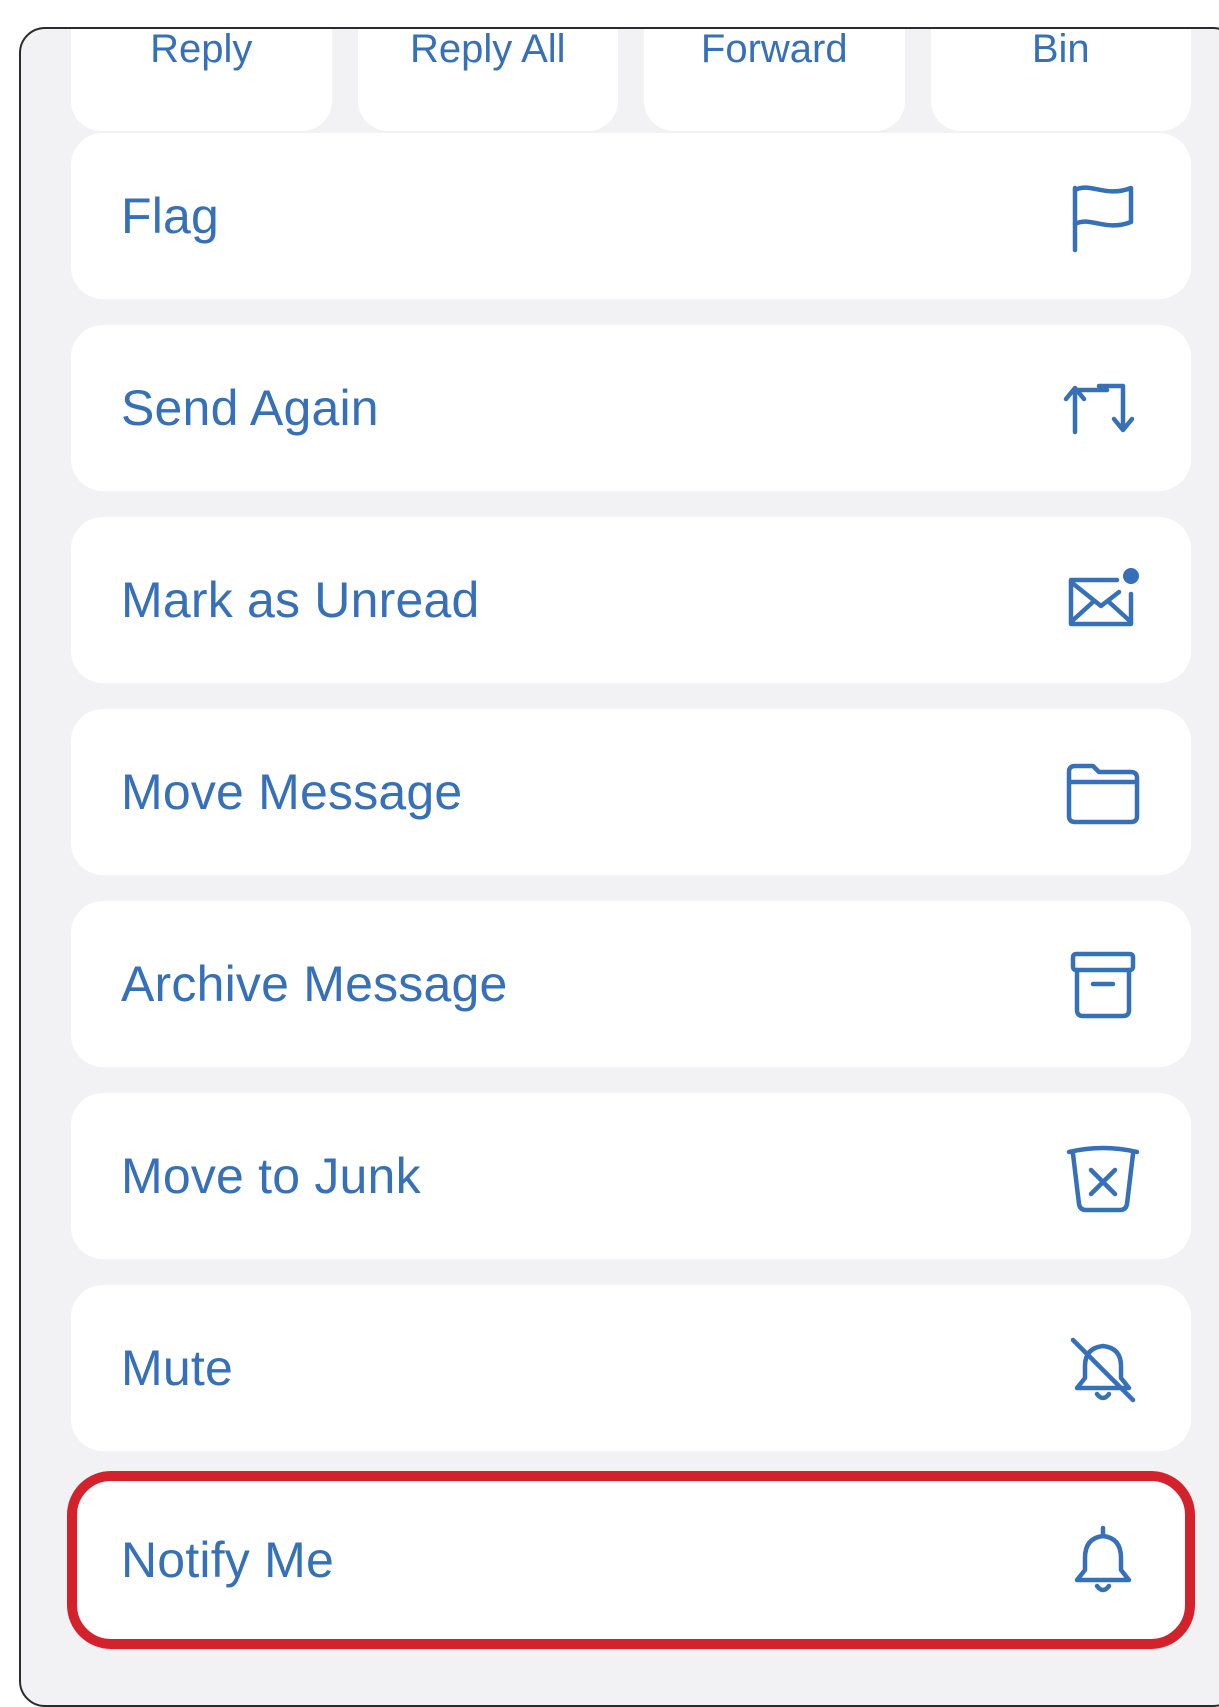 This screenshot has height=1707, width=1219. What do you see at coordinates (487, 79) in the screenshot?
I see `reply-all-button: Reply All` at bounding box center [487, 79].